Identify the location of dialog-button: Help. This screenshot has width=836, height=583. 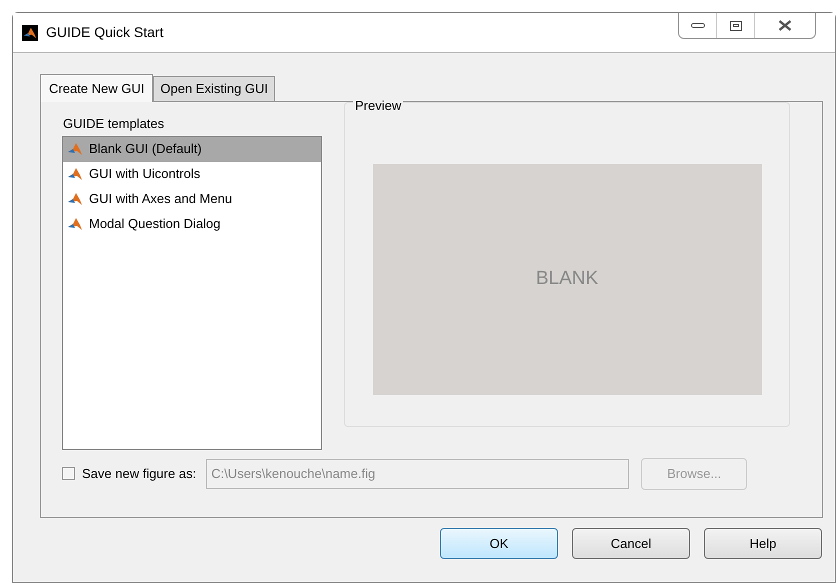
(763, 543).